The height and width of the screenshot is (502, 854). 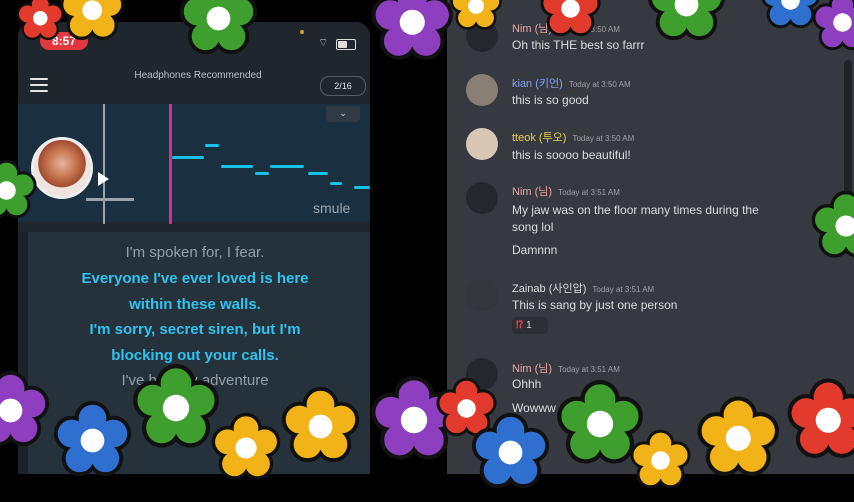 What do you see at coordinates (532, 227) in the screenshot?
I see `message-text: song lol` at bounding box center [532, 227].